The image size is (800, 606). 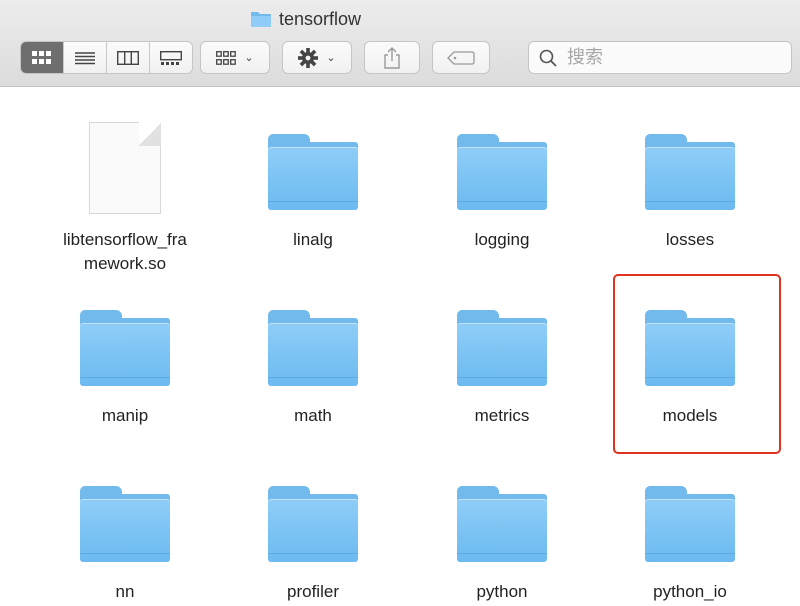 I want to click on folder-label: profiler, so click(x=313, y=591).